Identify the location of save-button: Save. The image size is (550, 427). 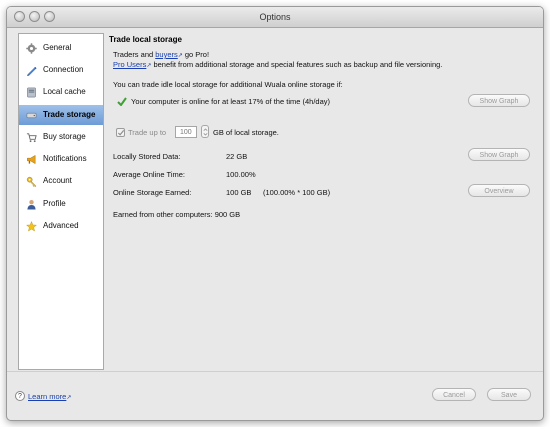
(509, 394).